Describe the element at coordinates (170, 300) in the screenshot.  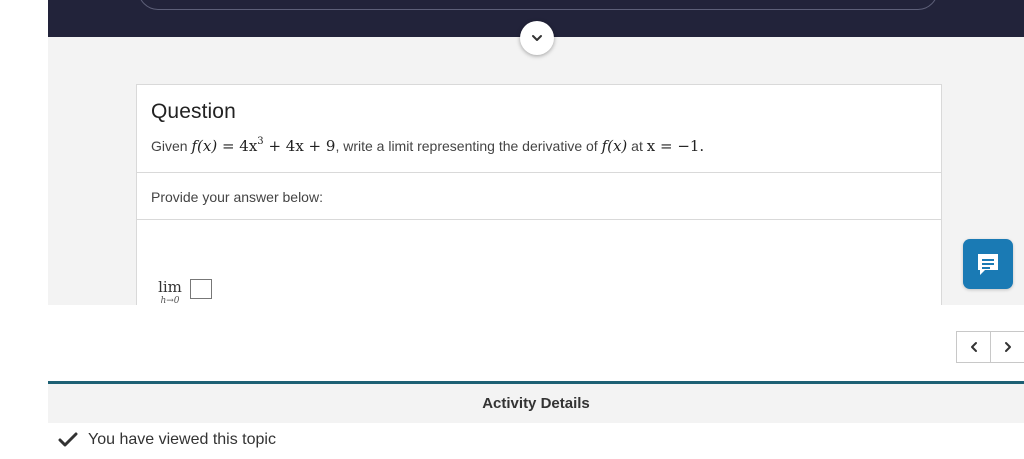
I see `limit-subscript: h→0` at that location.